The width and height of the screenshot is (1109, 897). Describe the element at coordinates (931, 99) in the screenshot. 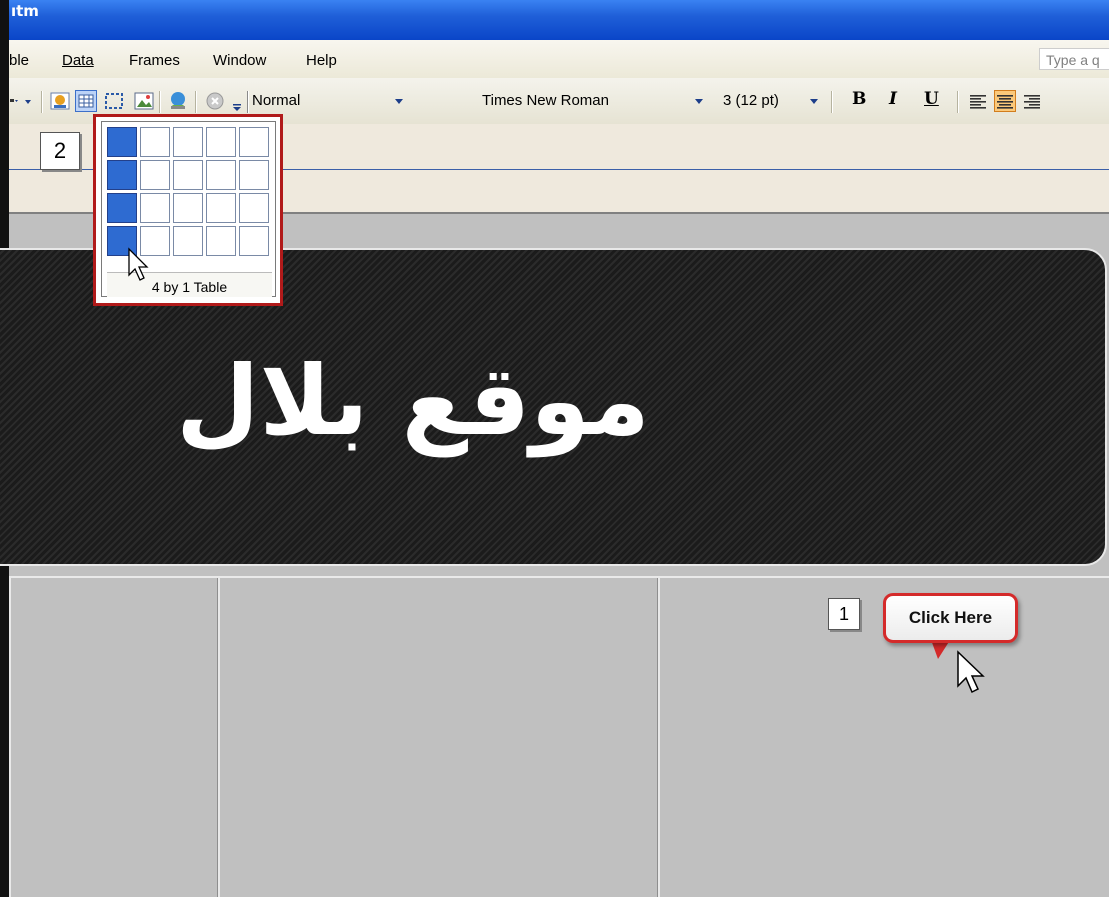

I see `underline-button: U` at that location.